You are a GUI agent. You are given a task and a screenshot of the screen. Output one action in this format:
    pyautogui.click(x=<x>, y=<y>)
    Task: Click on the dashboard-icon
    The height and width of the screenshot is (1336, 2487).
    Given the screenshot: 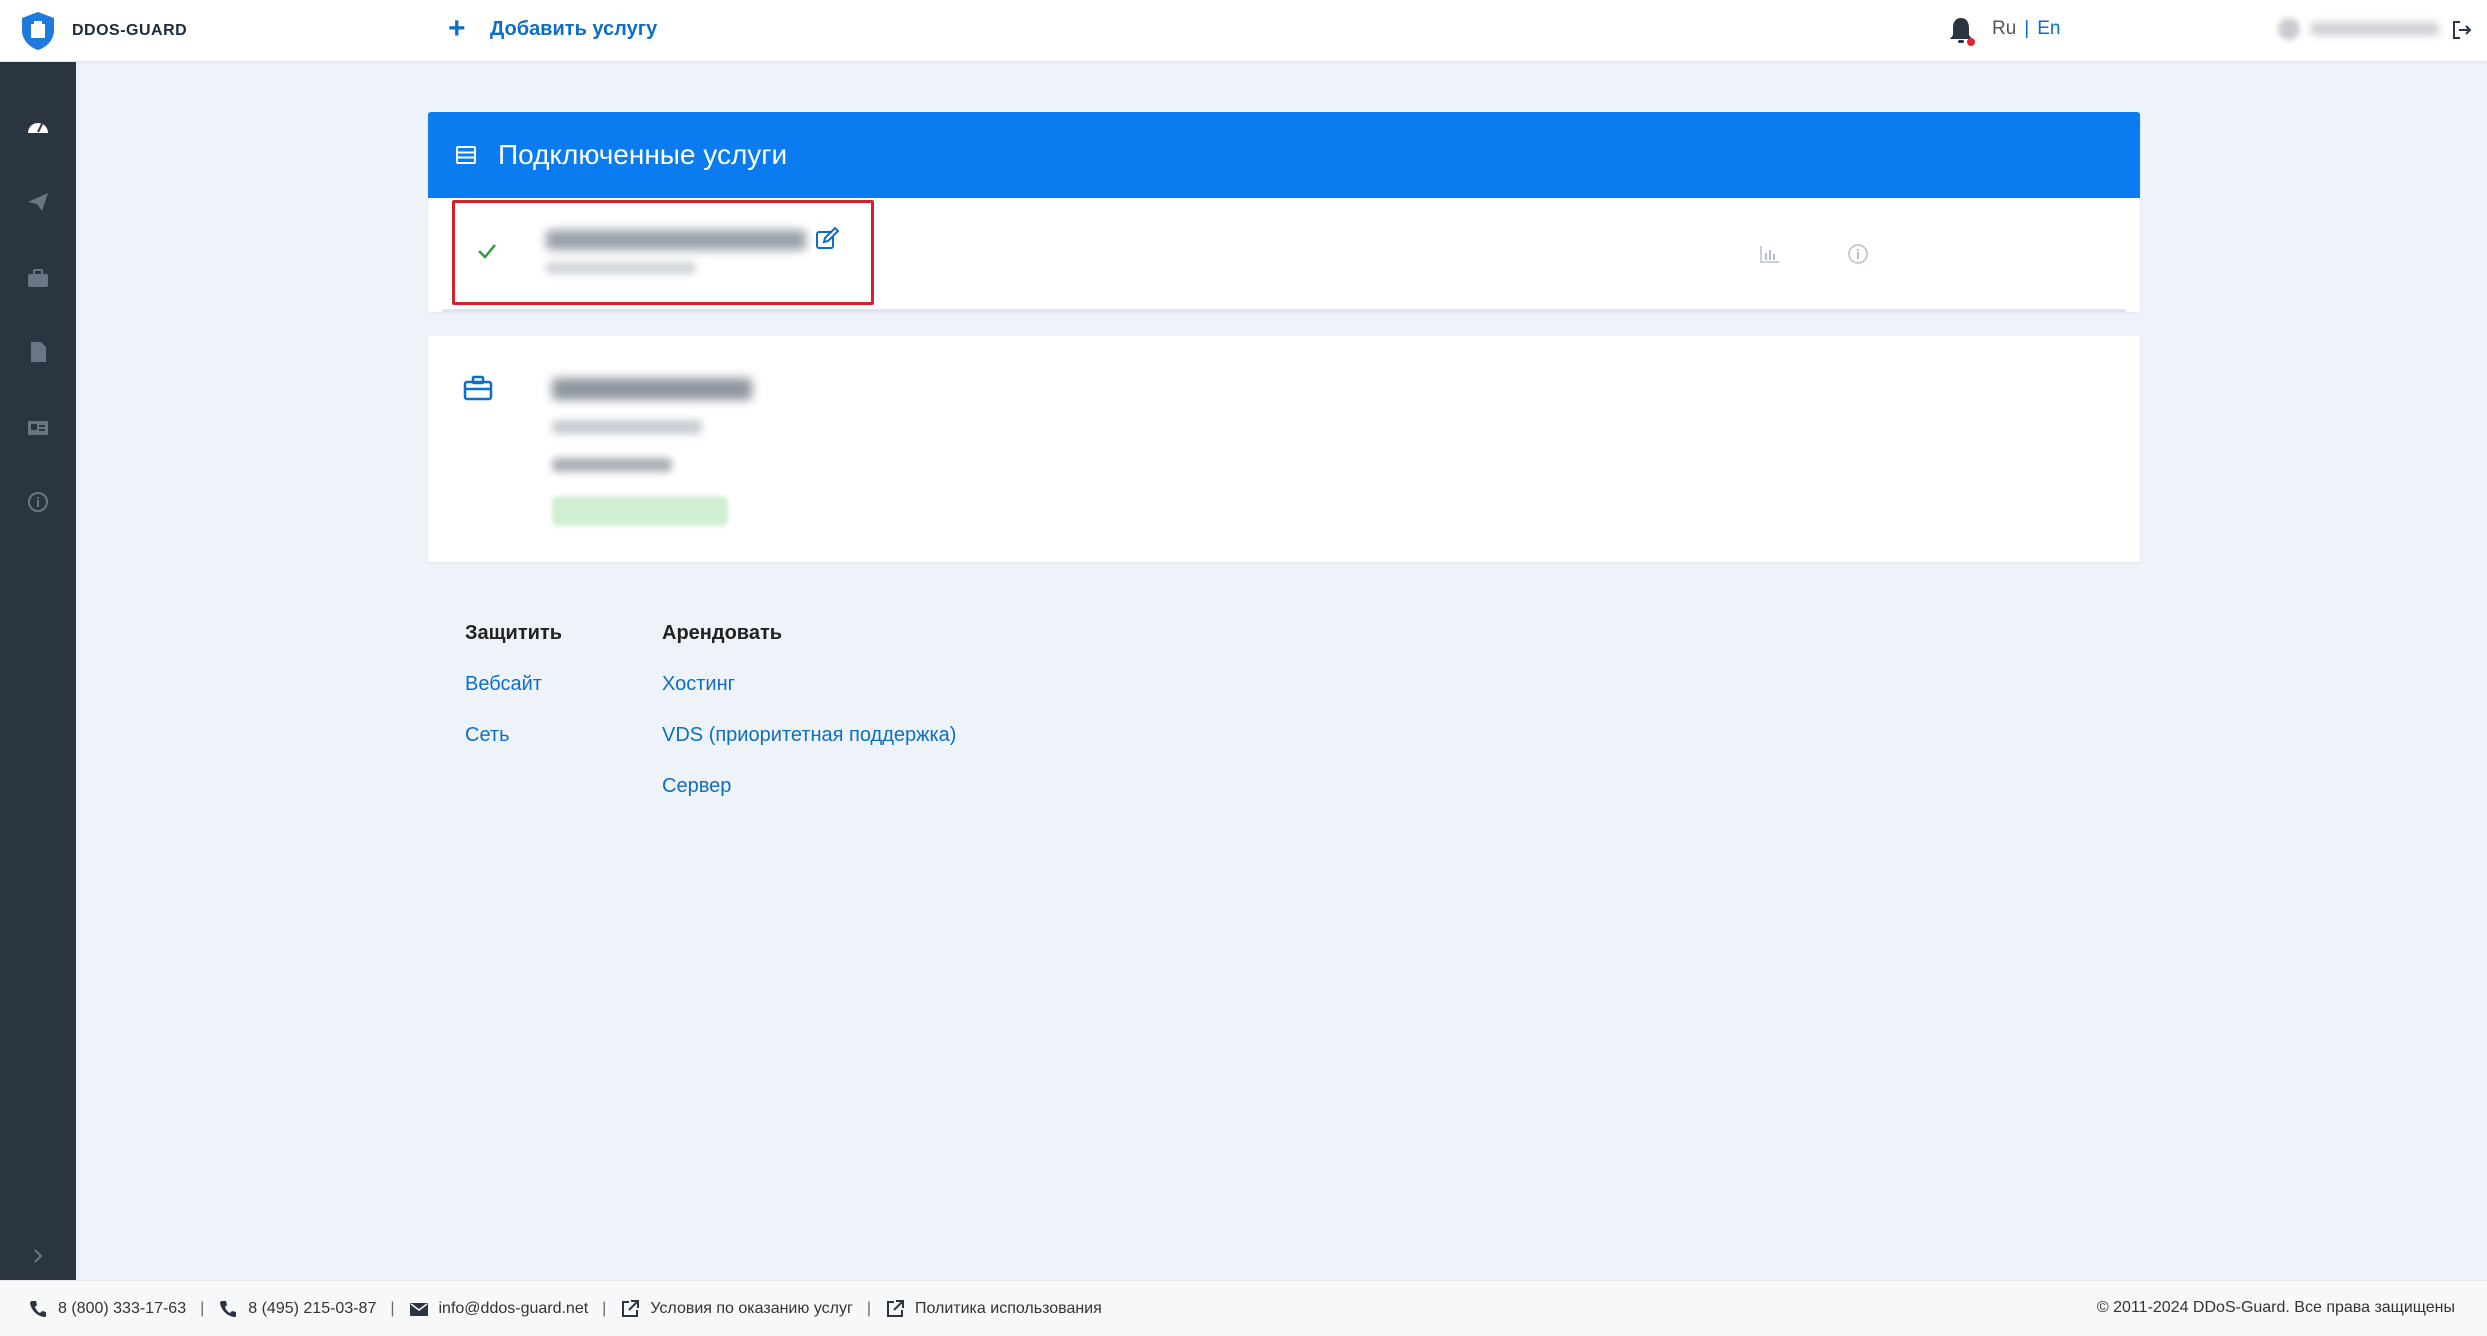 What is the action you would take?
    pyautogui.click(x=38, y=128)
    